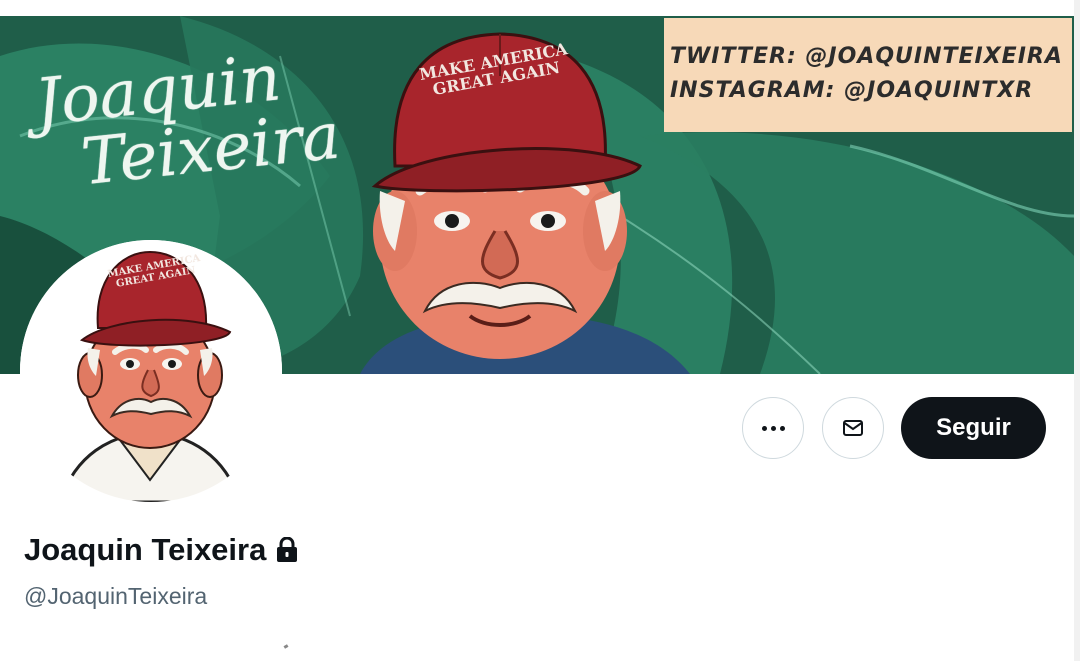  I want to click on lock-icon, so click(287, 550).